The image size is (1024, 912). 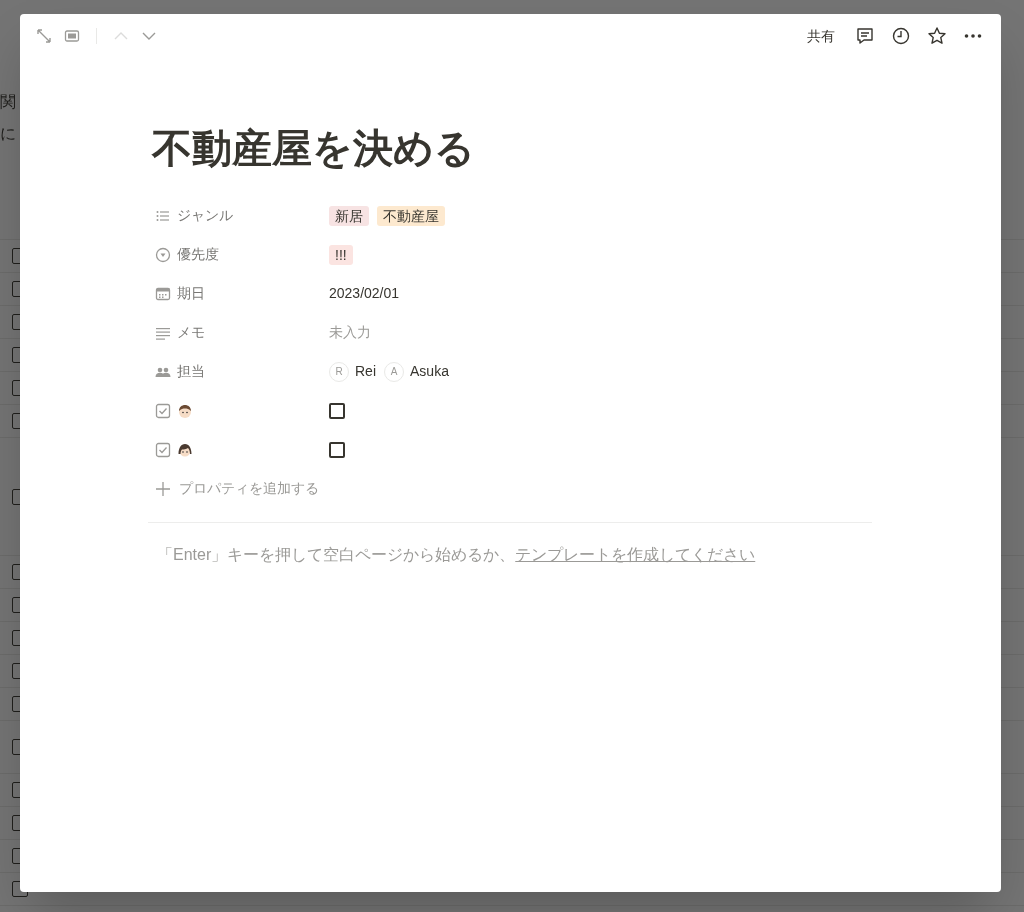 I want to click on person-name: Rei, so click(x=365, y=371).